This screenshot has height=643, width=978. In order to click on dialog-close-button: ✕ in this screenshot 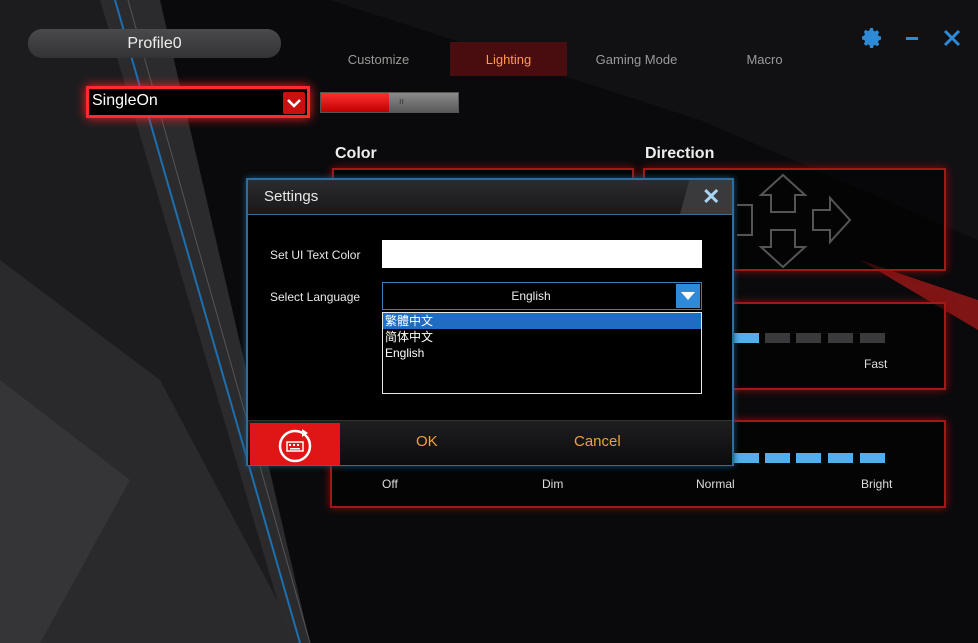, I will do `click(706, 197)`.